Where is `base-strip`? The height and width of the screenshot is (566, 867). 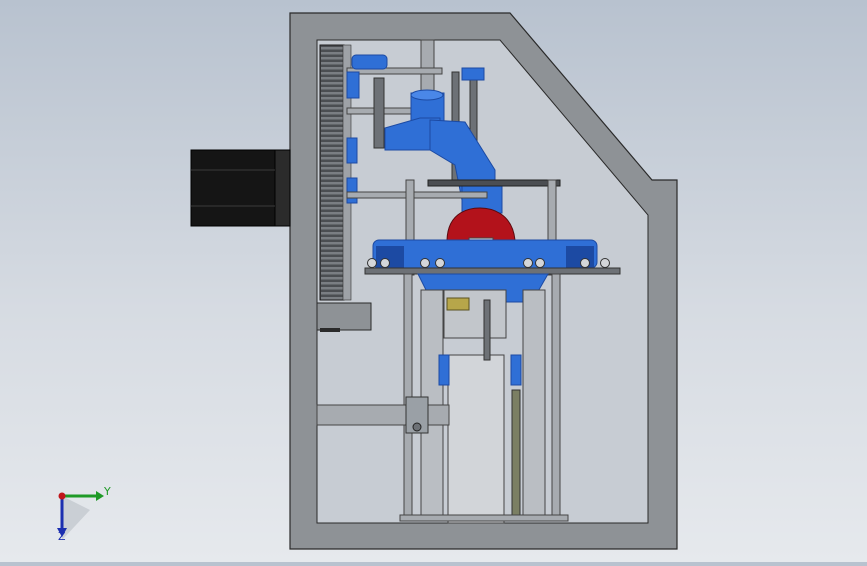
base-strip is located at coordinates (484, 518).